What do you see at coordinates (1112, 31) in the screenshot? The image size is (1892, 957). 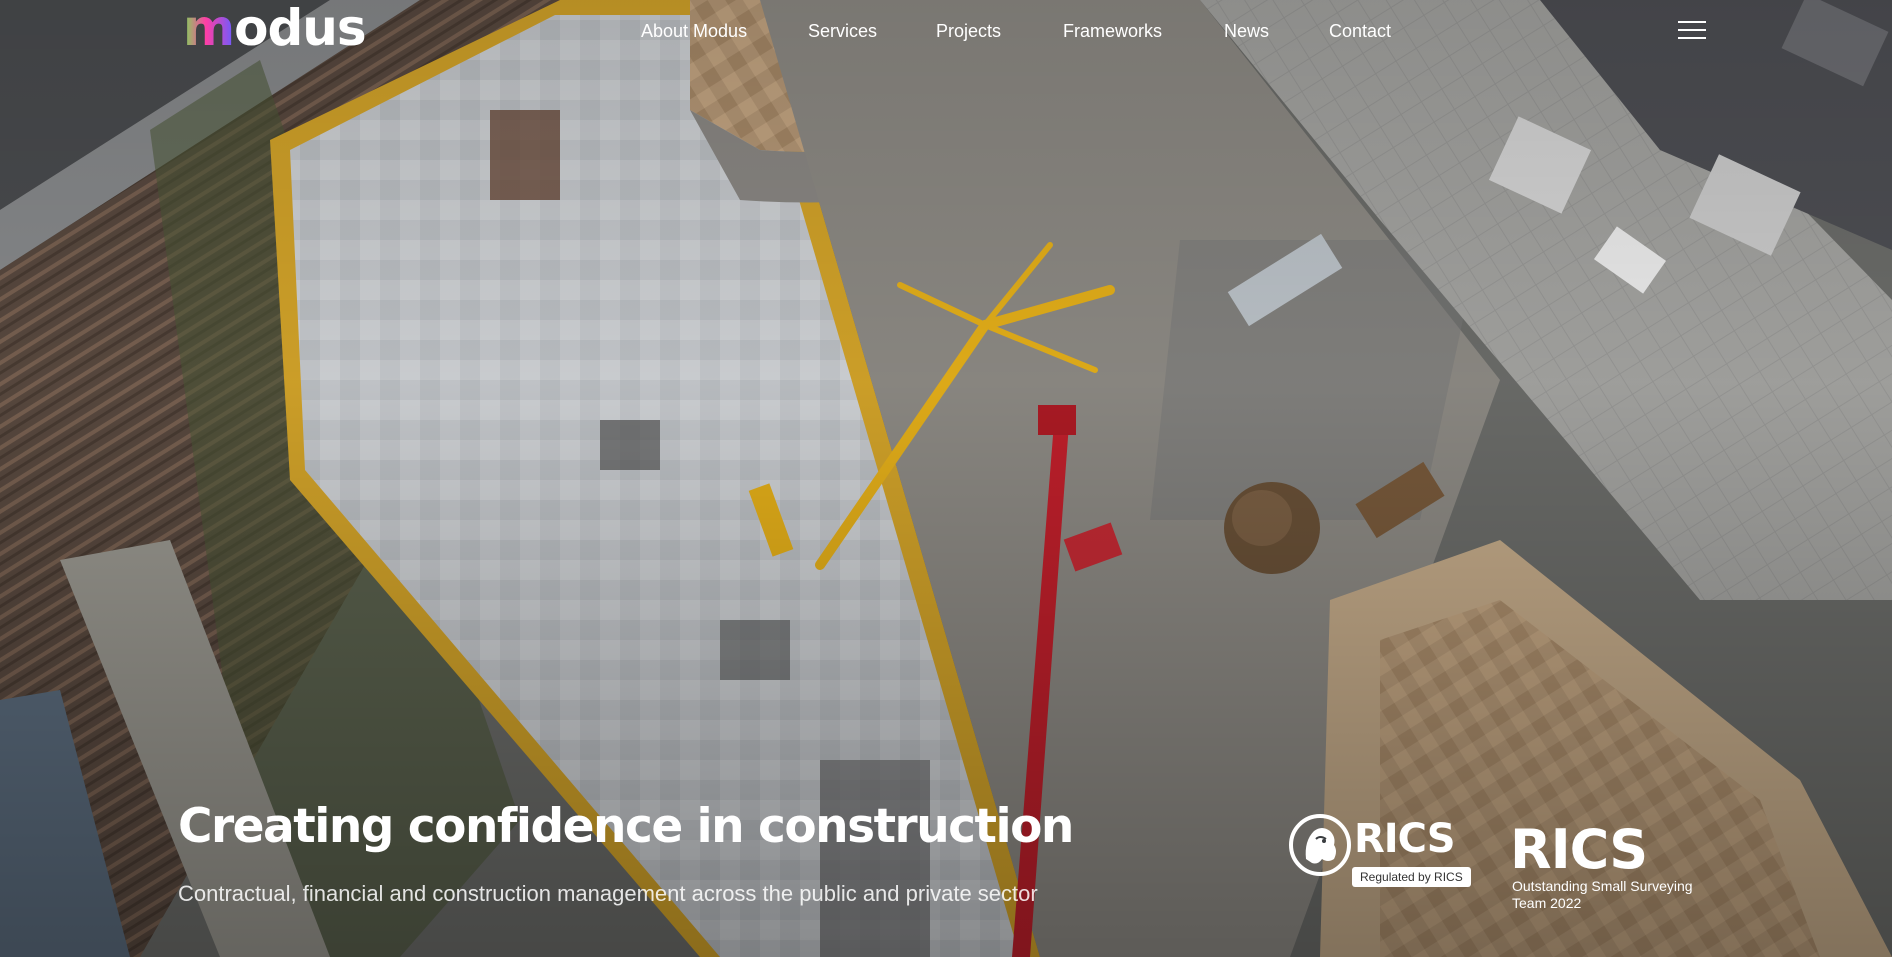 I see `nav-item-frameworks: Frameworks` at bounding box center [1112, 31].